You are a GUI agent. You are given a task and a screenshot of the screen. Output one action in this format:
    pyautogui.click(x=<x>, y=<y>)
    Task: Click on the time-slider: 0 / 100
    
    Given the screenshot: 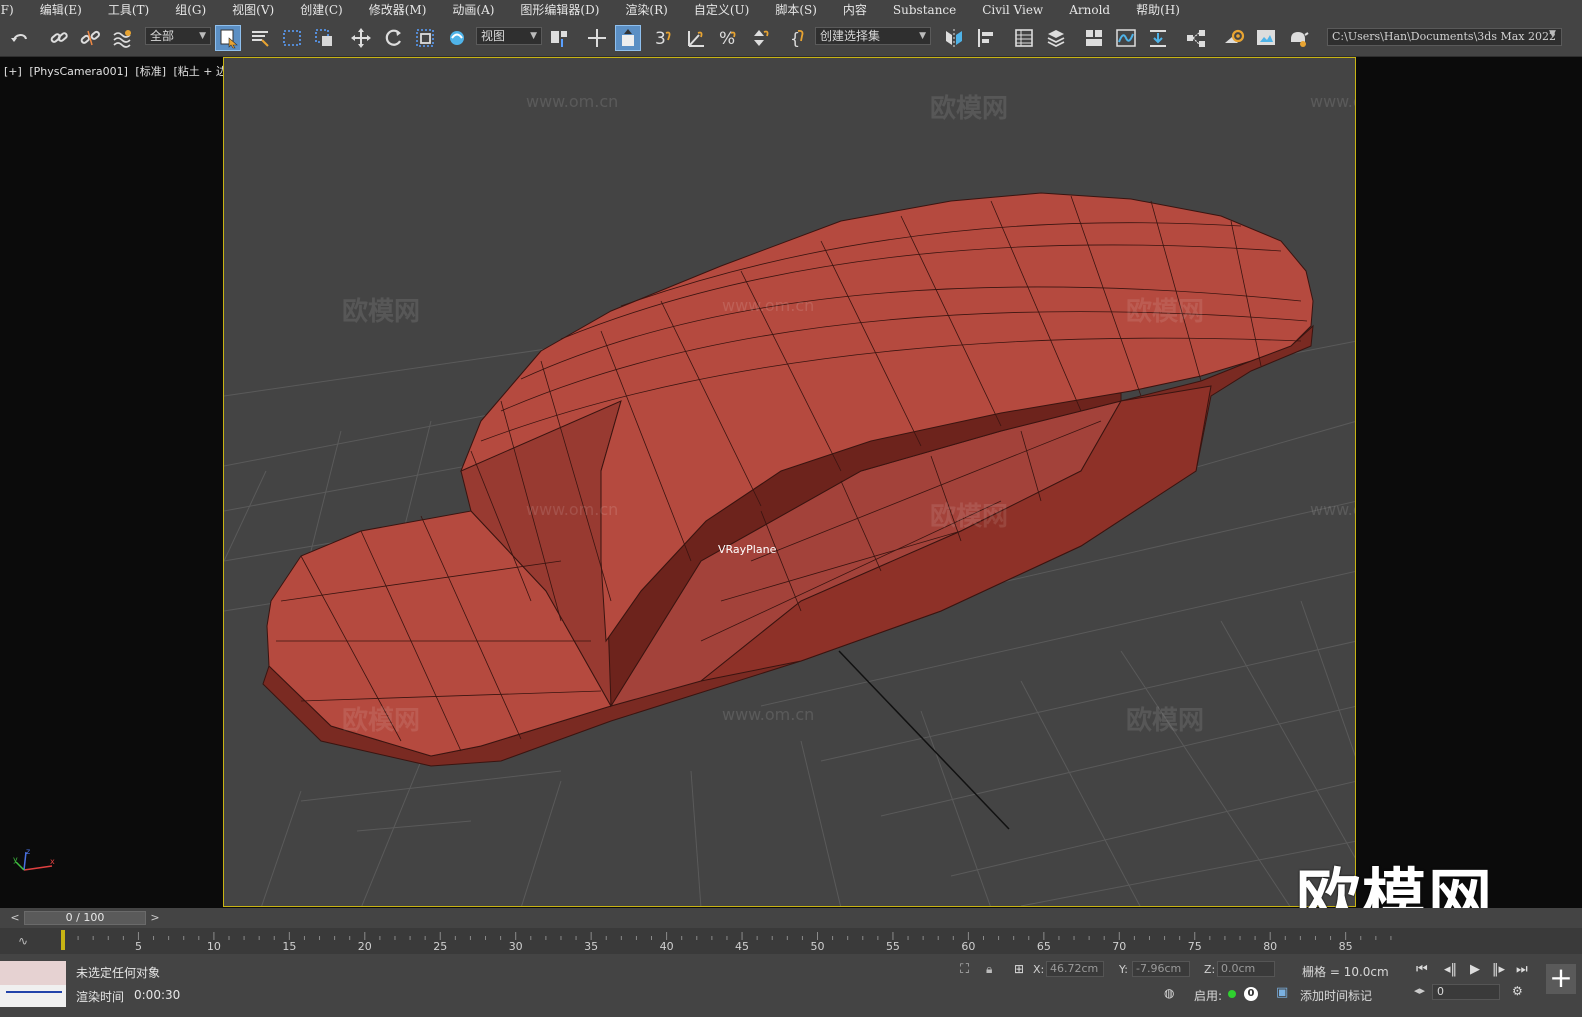 What is the action you would take?
    pyautogui.click(x=85, y=918)
    